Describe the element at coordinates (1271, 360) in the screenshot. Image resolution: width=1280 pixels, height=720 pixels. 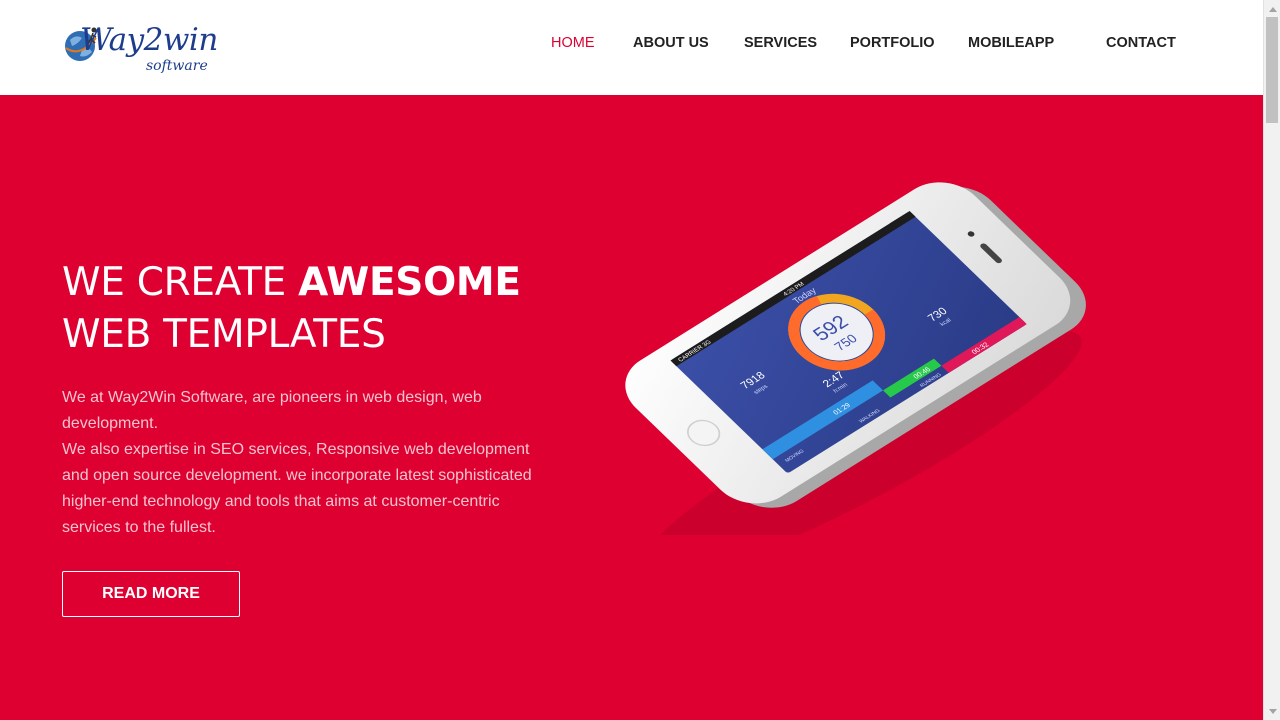
I see `page-scrollbar` at that location.